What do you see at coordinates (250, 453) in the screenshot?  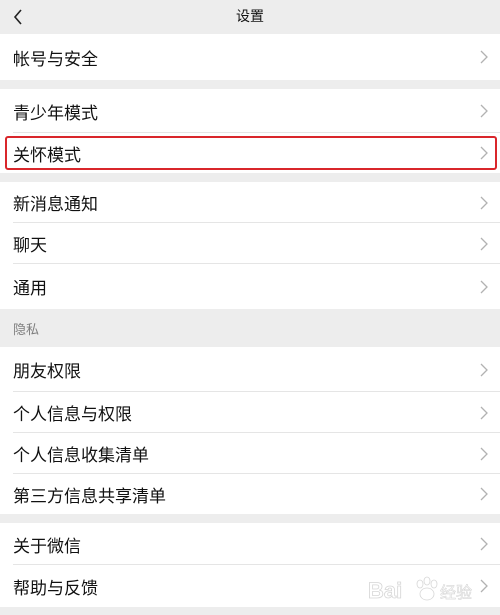 I see `settings-item-personal-info-collection: 个人信息收集清单` at bounding box center [250, 453].